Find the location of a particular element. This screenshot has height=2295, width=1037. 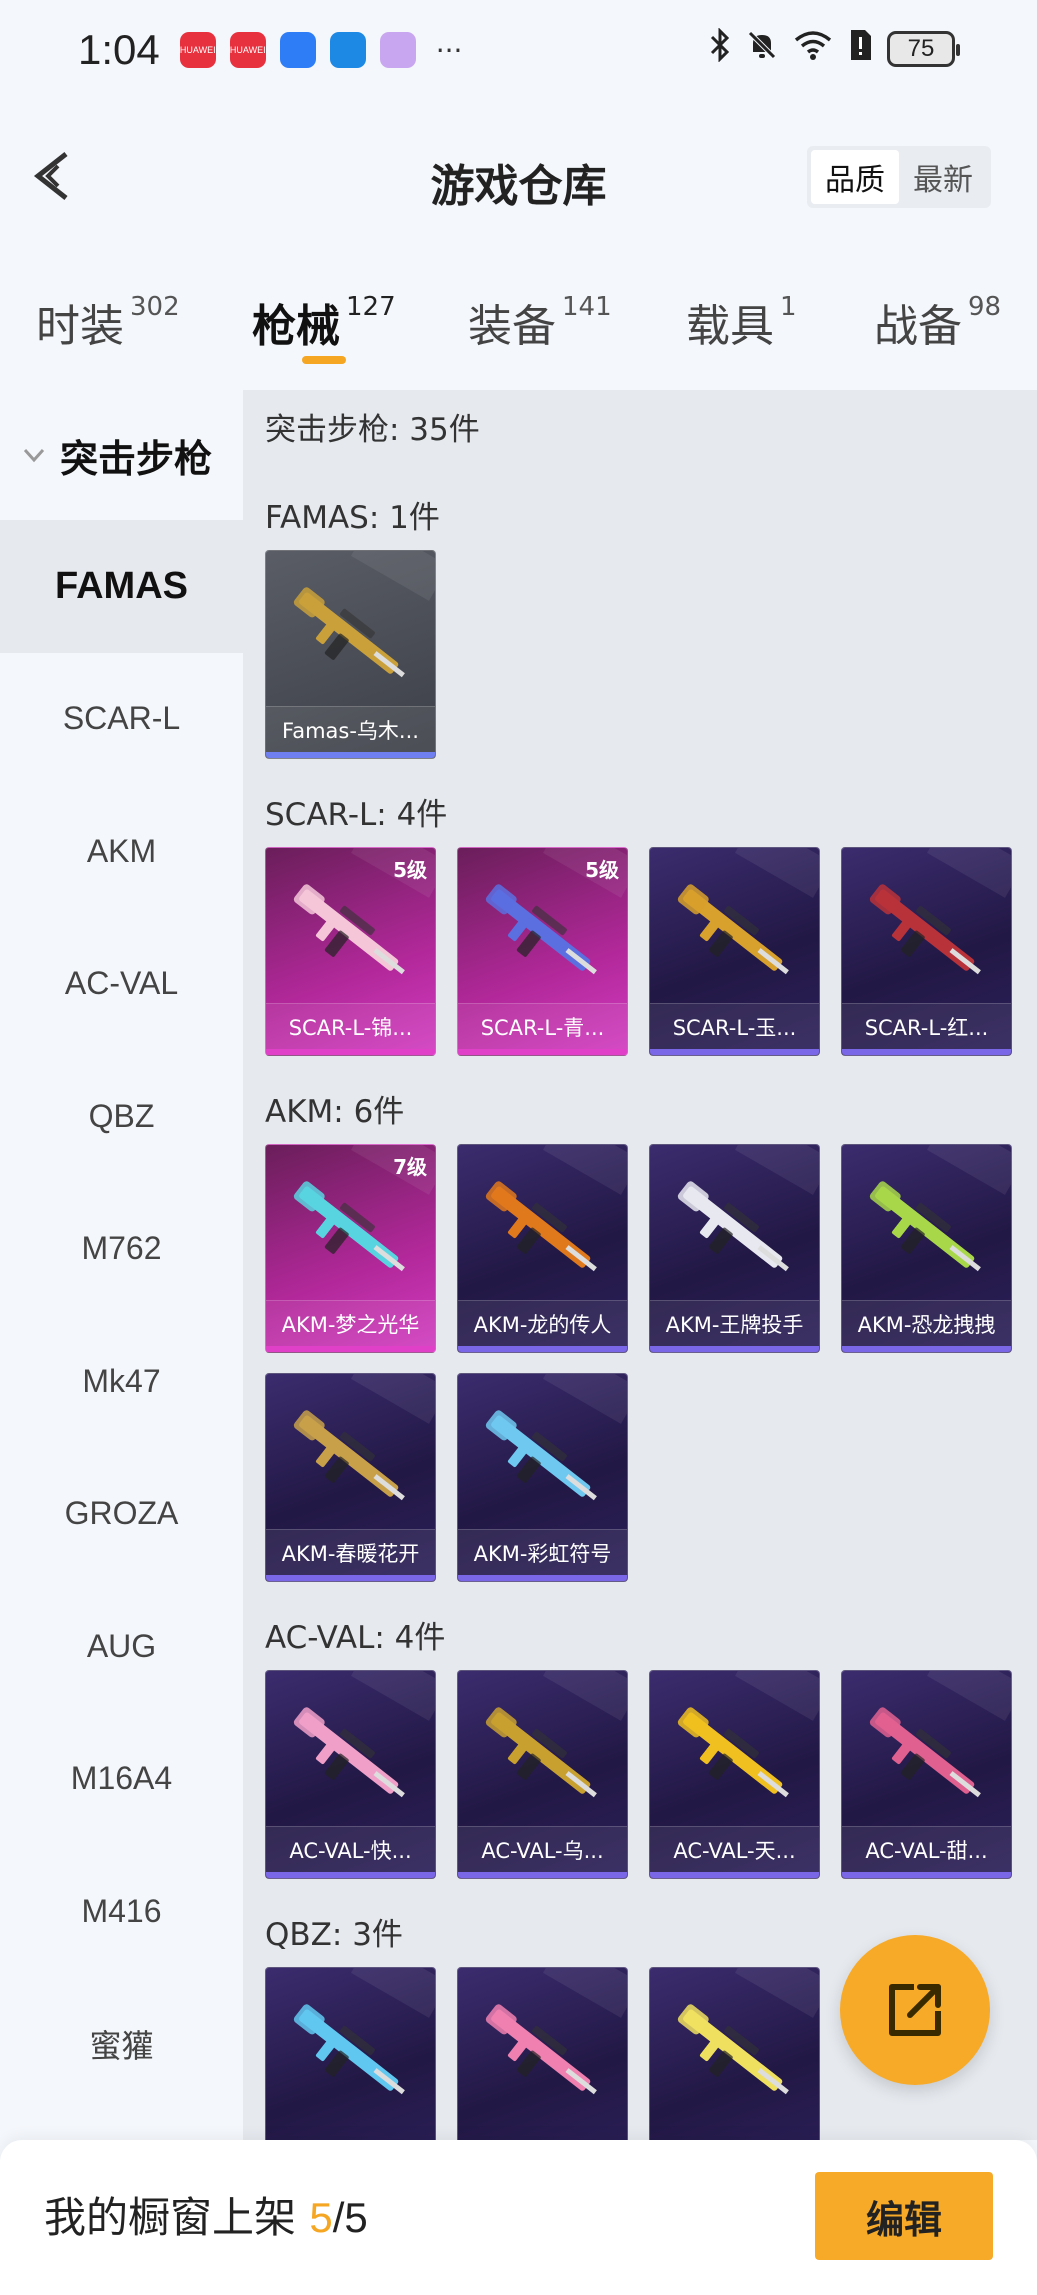

sidebar-item-mk47: Mk47 is located at coordinates (121, 1381).